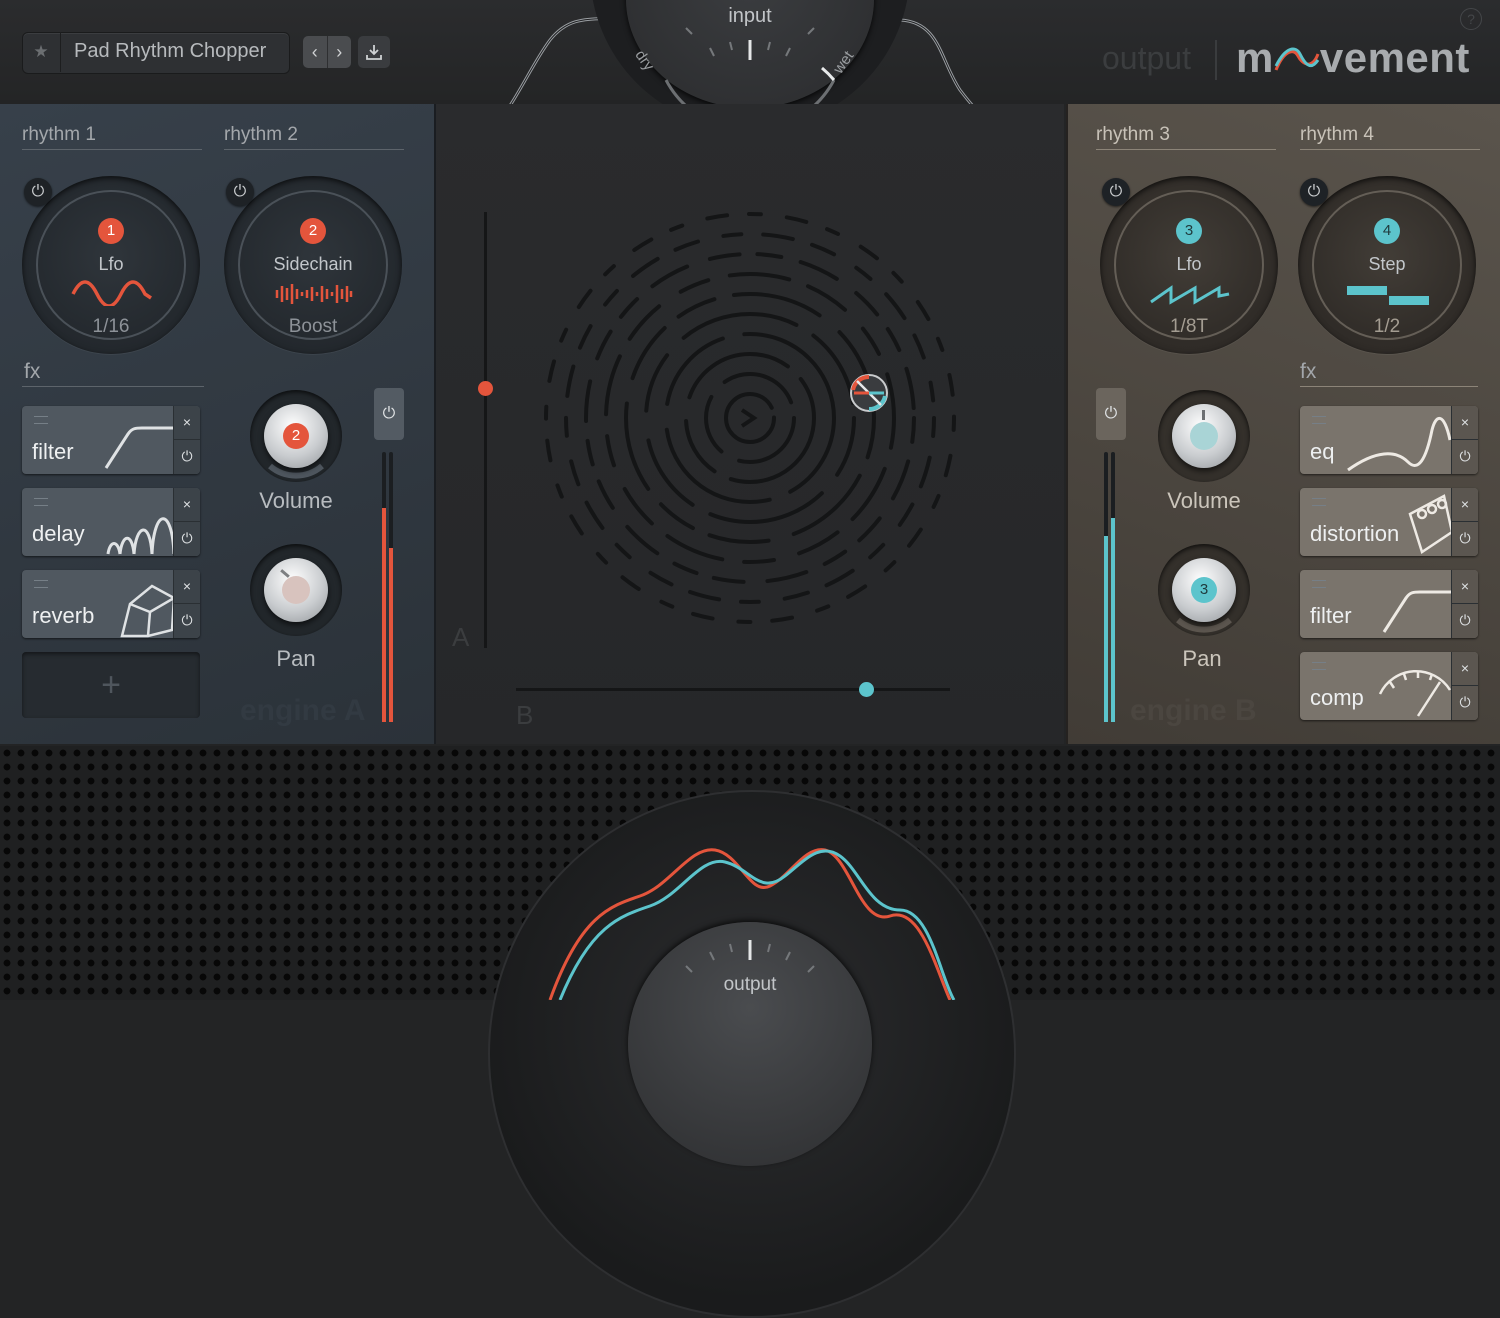 The image size is (1500, 1318). I want to click on slider-b-handle, so click(866, 689).